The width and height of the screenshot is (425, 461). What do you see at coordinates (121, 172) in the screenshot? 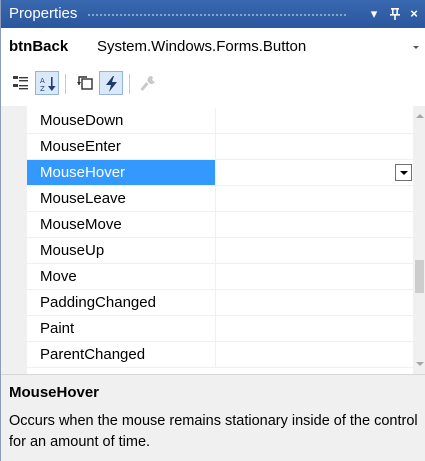
I see `event-name: MouseHover` at bounding box center [121, 172].